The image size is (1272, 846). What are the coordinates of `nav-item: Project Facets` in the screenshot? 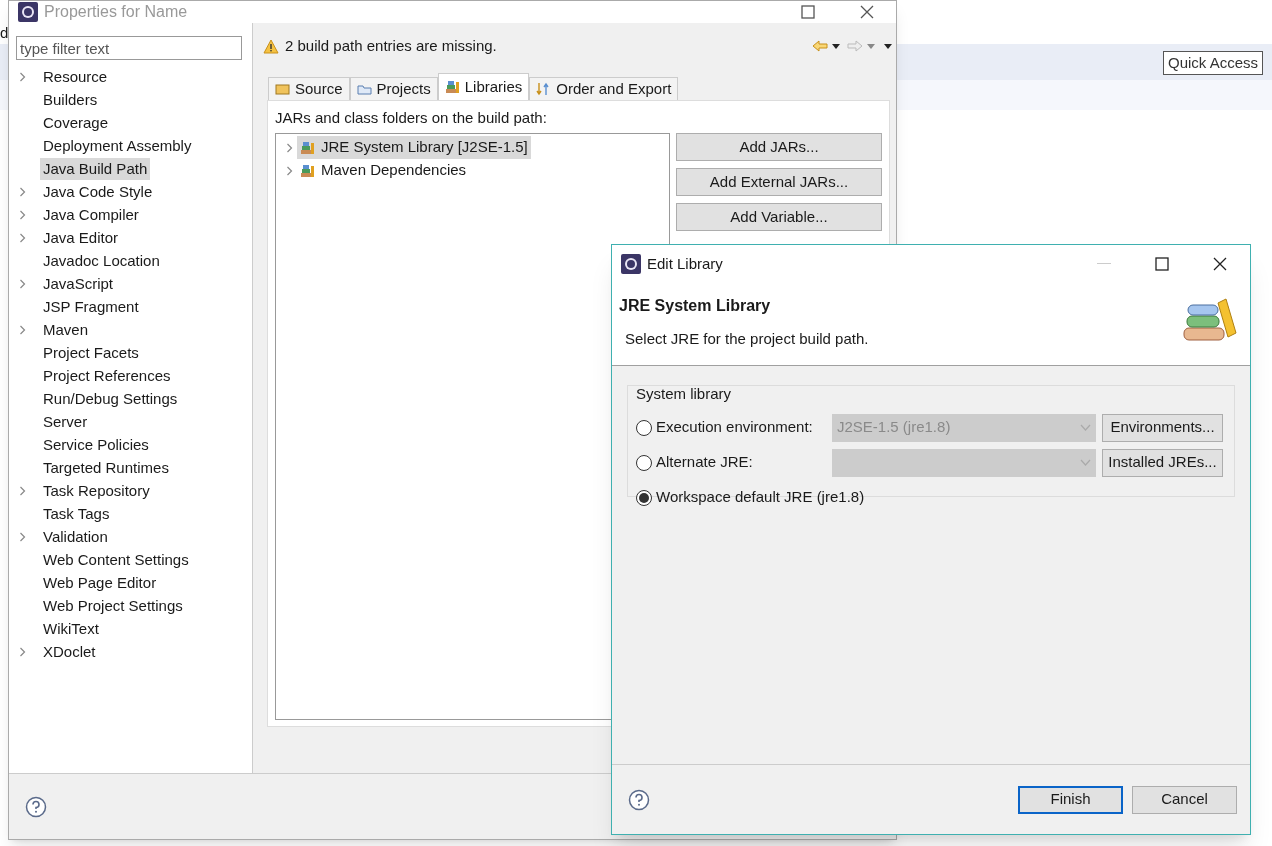 It's located at (91, 352).